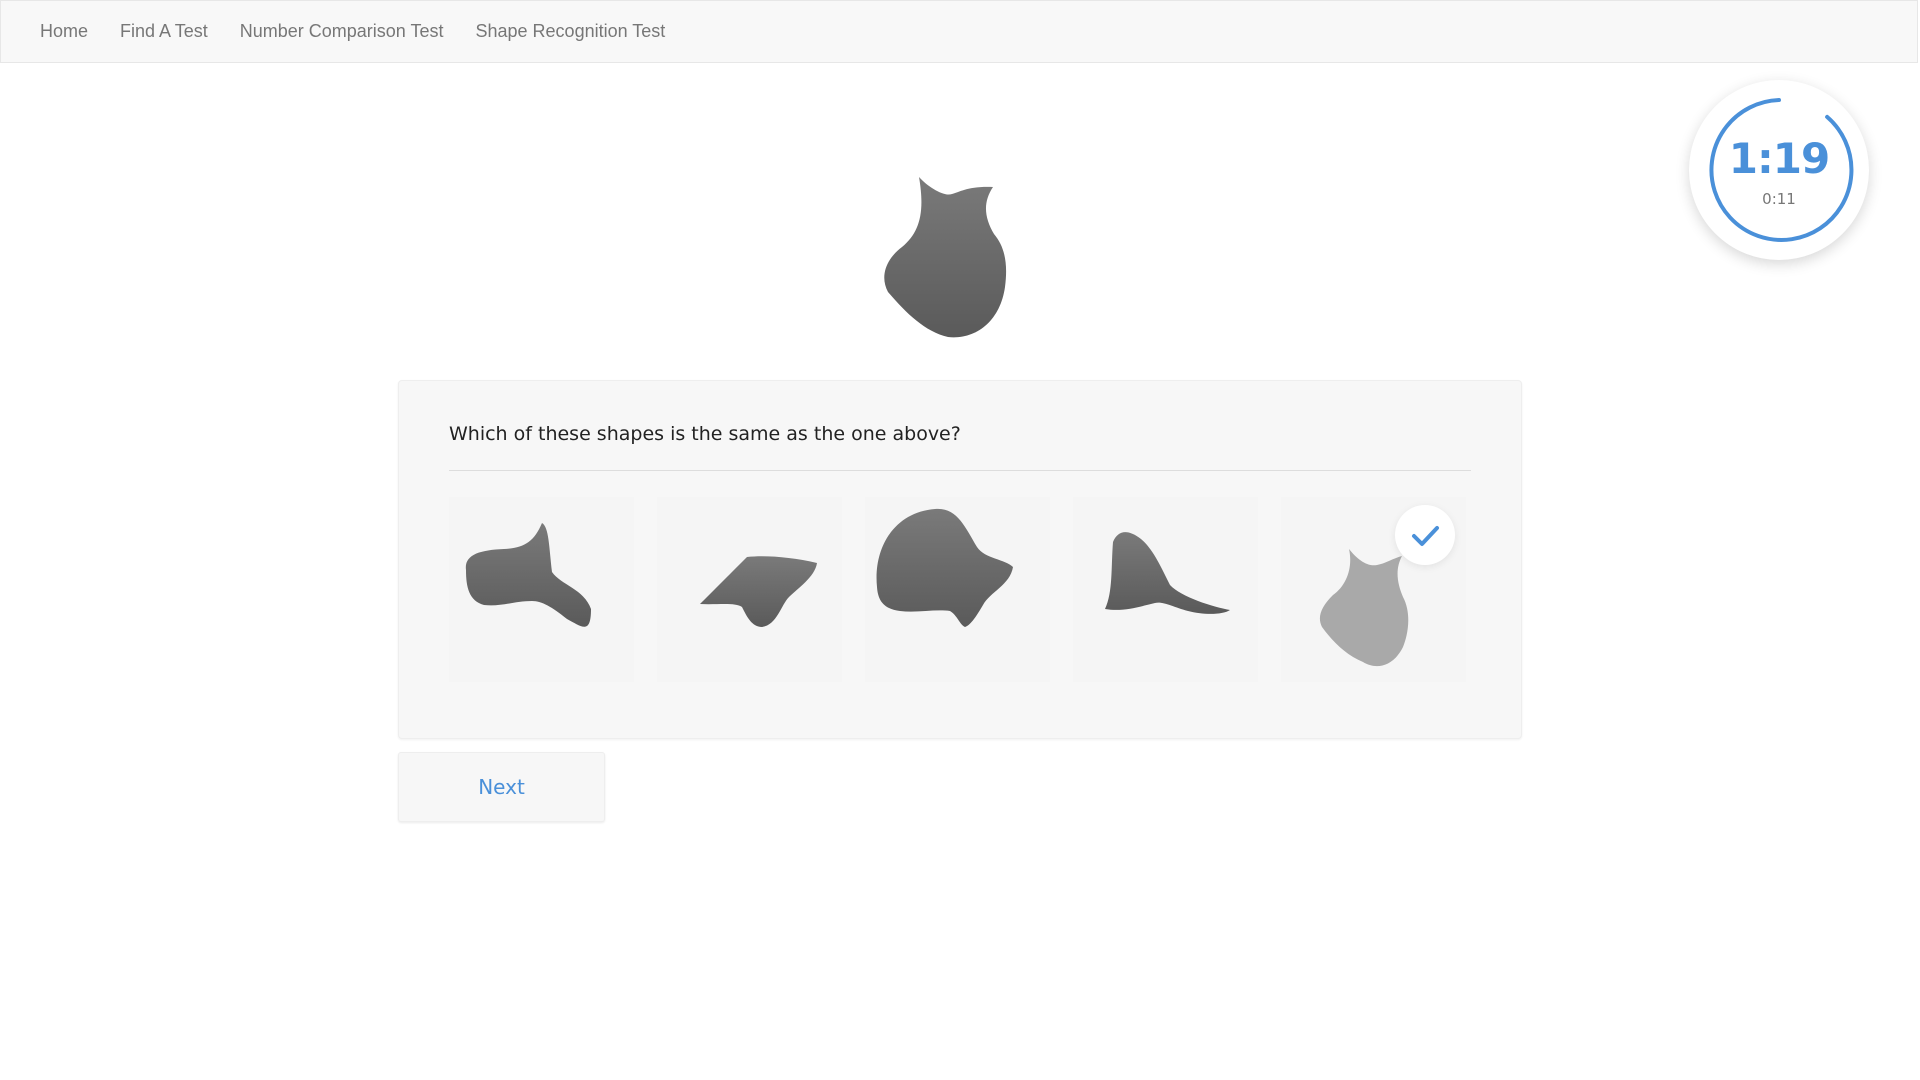  I want to click on nav-home-link: Home, so click(64, 31).